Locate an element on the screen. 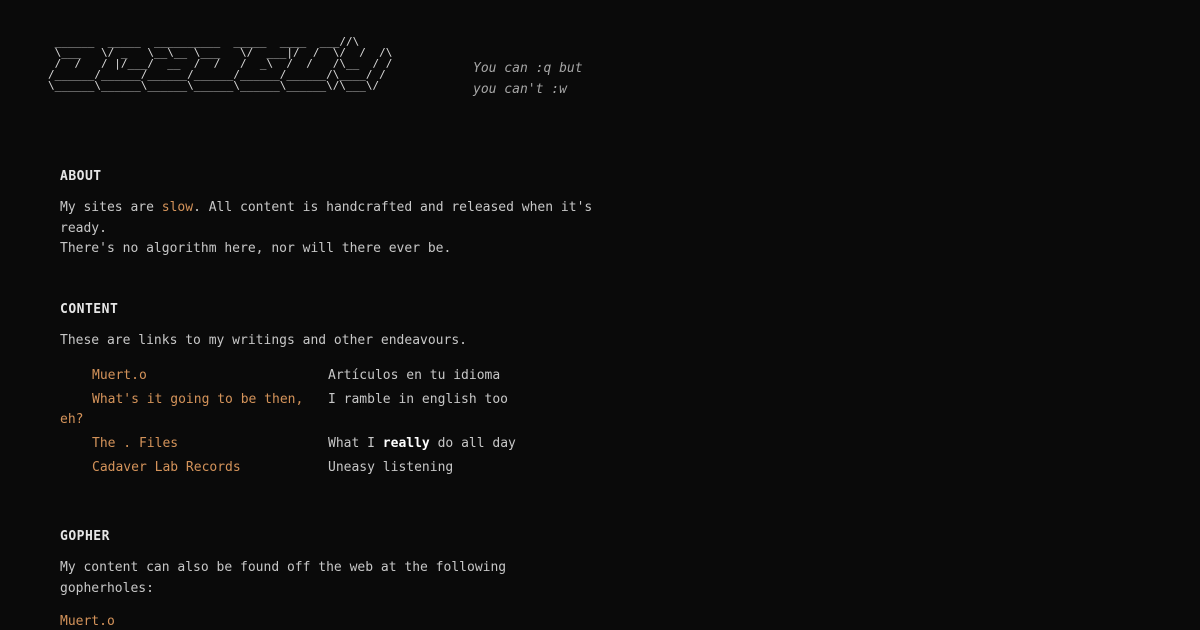 The width and height of the screenshot is (1200, 630). link-description: What I really do all day is located at coordinates (422, 444).